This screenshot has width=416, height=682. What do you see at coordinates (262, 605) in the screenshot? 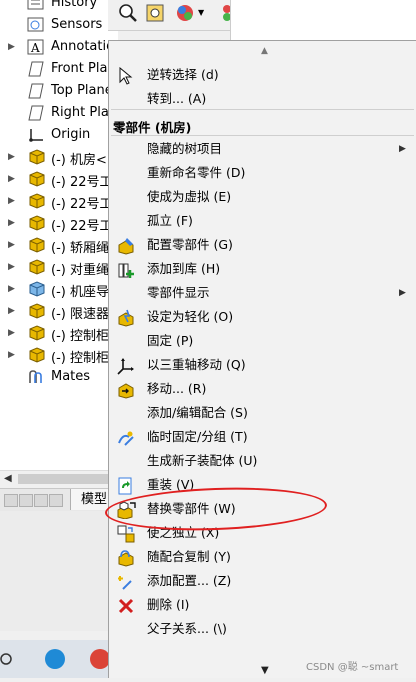
I see `menu-item: 删除 (I)` at bounding box center [262, 605].